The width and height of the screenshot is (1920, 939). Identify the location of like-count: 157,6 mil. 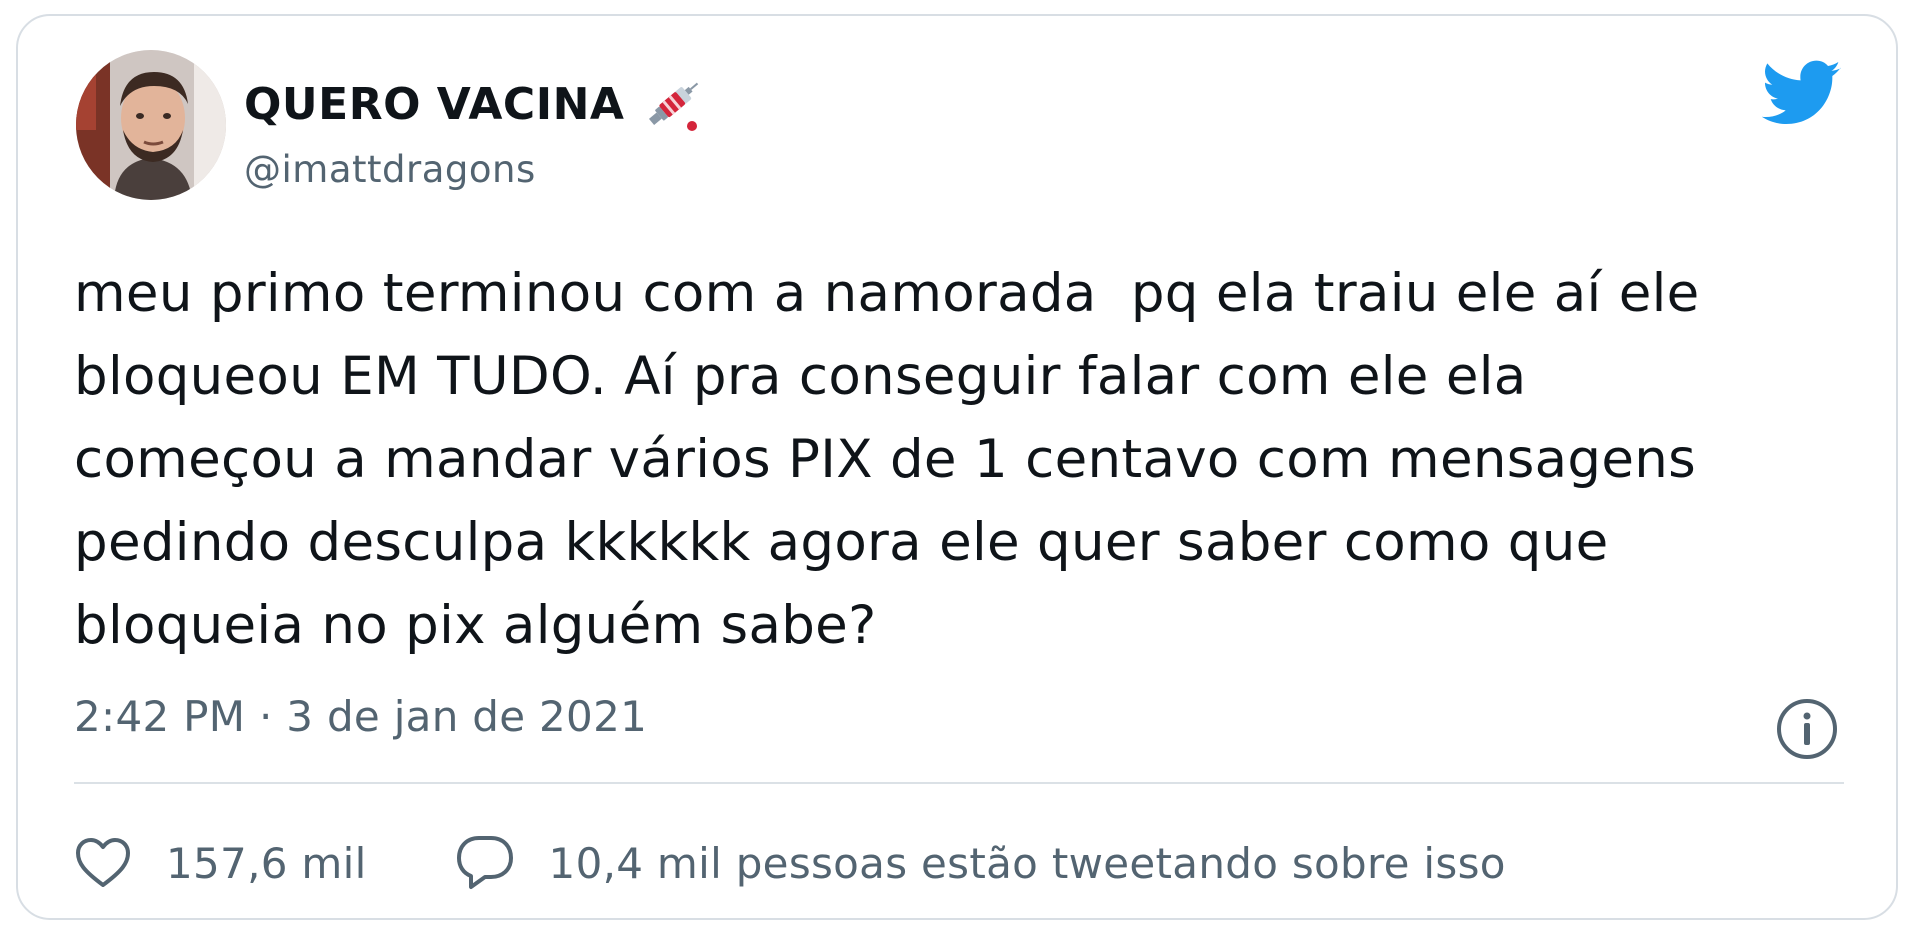
(266, 863).